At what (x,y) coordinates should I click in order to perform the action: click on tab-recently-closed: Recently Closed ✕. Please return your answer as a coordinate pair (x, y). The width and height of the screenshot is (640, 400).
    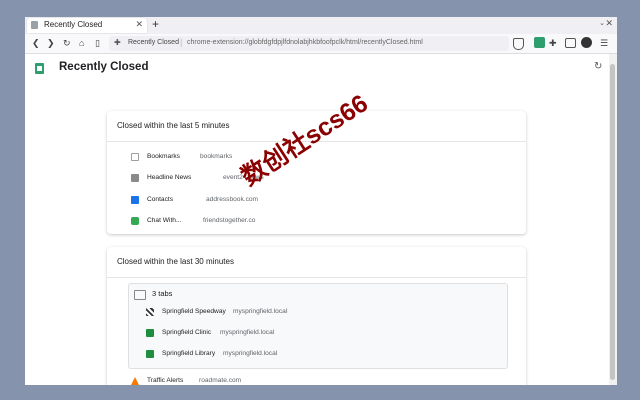
    Looking at the image, I should click on (87, 25).